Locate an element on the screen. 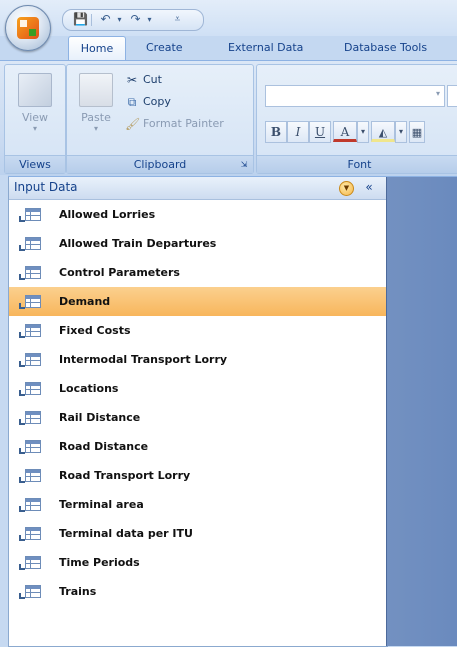 Image resolution: width=457 pixels, height=647 pixels. tab-create: Create is located at coordinates (164, 48).